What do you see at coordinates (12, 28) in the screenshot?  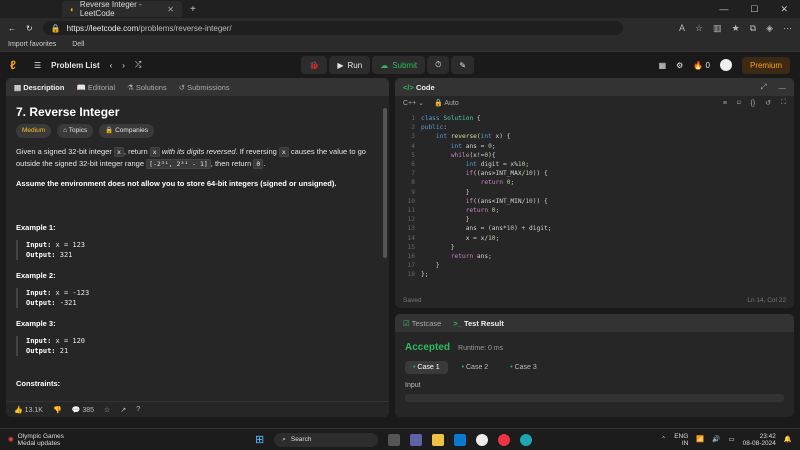 I see `back-icon: ←` at bounding box center [12, 28].